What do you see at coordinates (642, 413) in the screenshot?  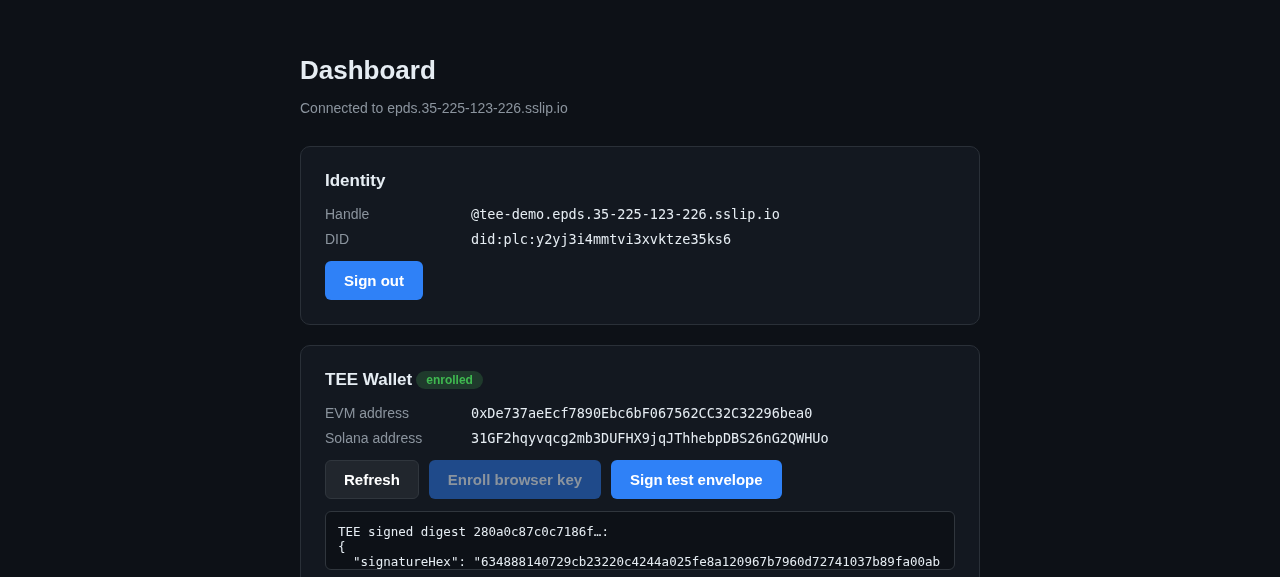 I see `field-value: 0xDe737aeEcf7890Ebc6bF067562CC32C32296bea0` at bounding box center [642, 413].